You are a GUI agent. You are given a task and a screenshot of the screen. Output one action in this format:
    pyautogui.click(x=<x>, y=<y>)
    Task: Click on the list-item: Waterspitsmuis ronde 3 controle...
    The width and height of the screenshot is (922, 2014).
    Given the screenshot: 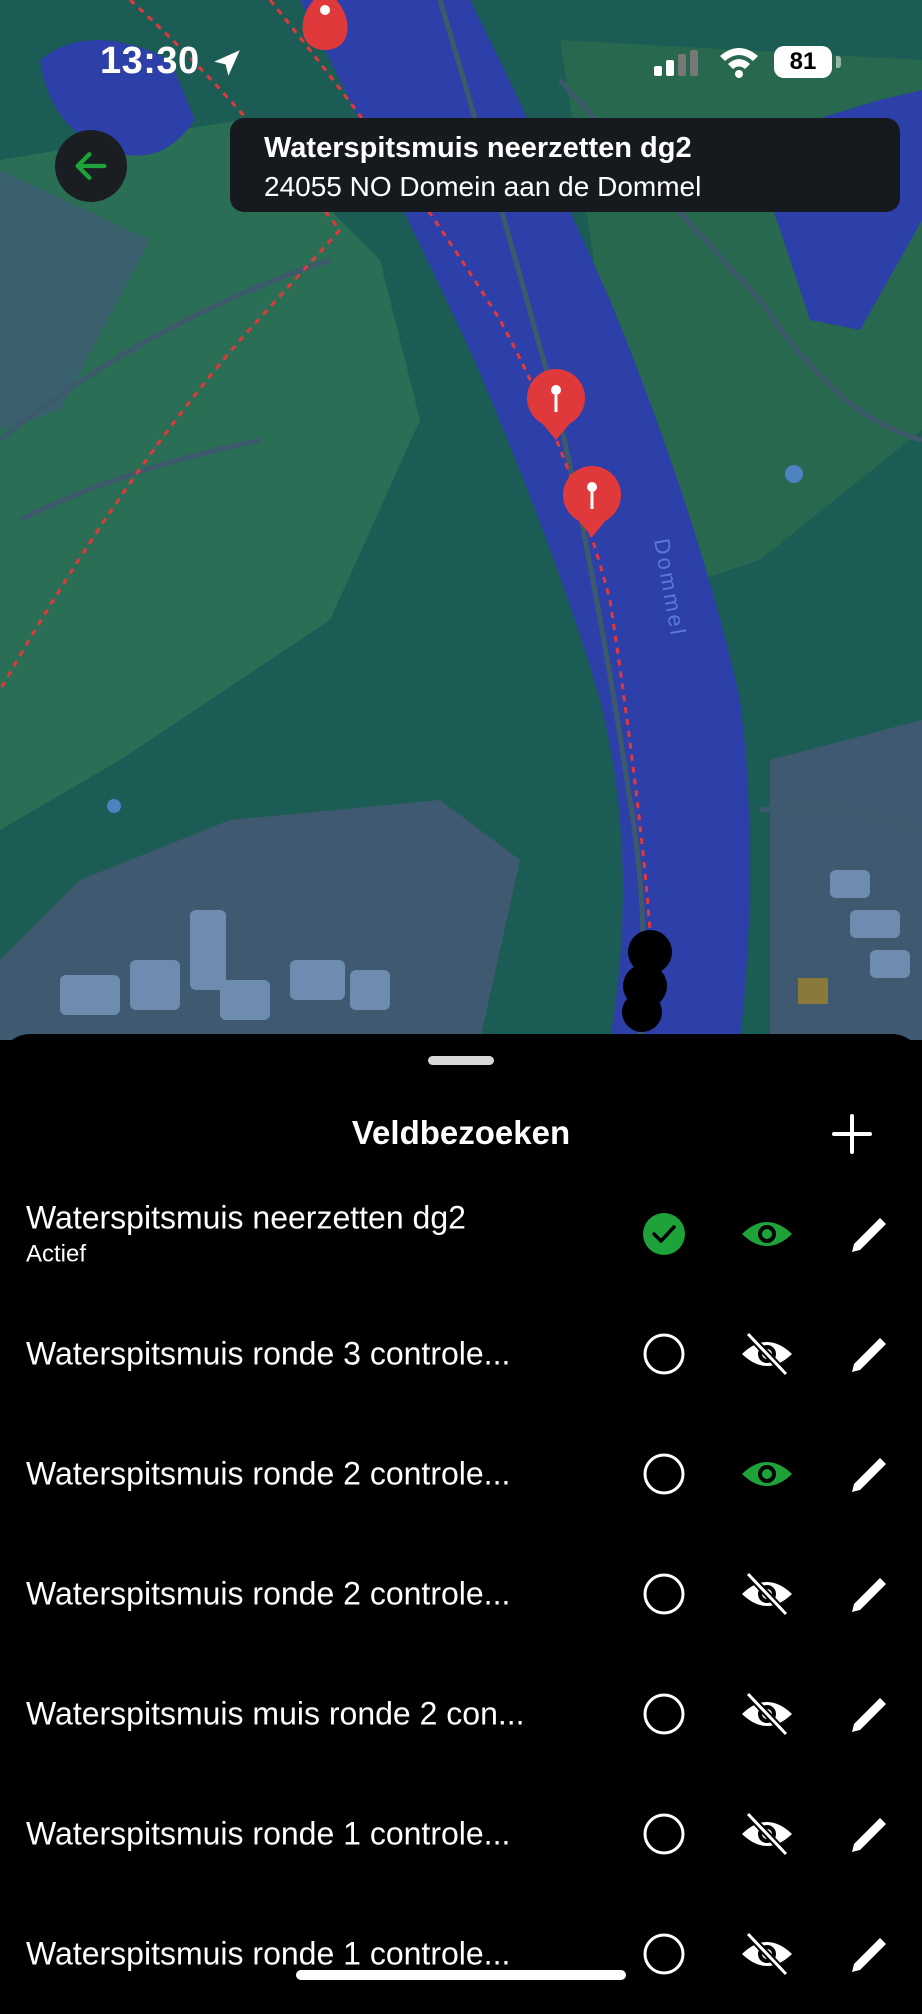 What is the action you would take?
    pyautogui.click(x=461, y=1354)
    